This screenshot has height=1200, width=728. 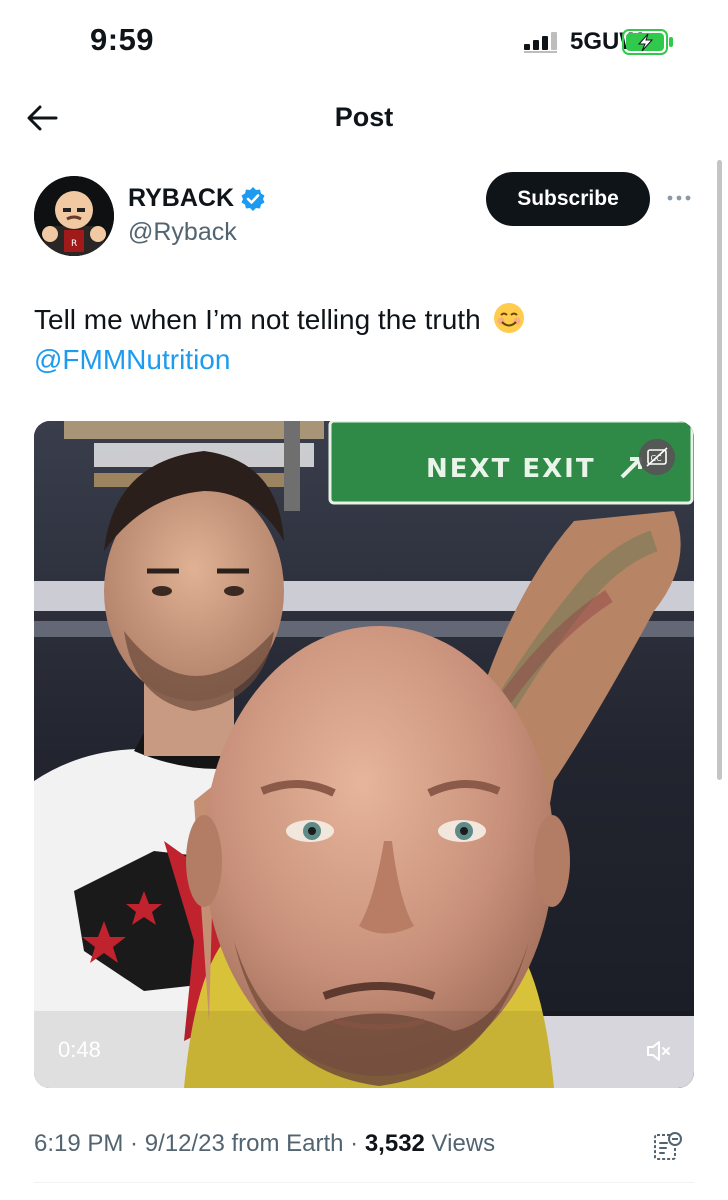 I want to click on sign-text: NEXT EXIT, so click(x=511, y=469).